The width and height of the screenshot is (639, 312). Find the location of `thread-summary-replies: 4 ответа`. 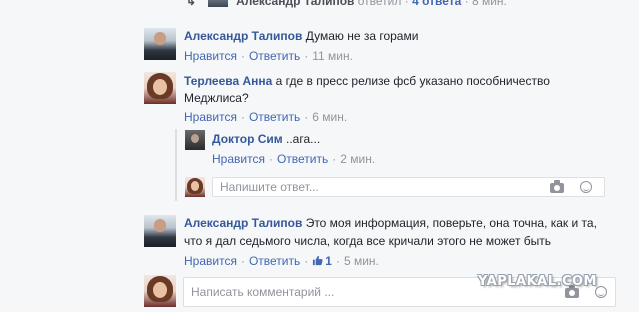

thread-summary-replies: 4 ответа is located at coordinates (436, 4).